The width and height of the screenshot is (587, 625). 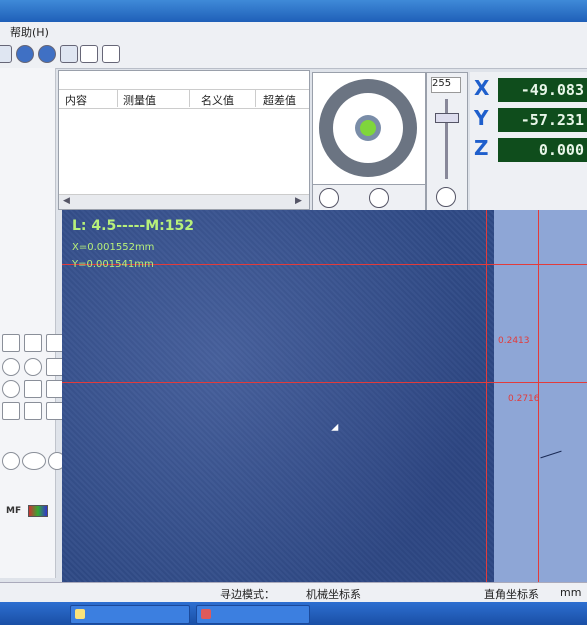 What do you see at coordinates (38, 511) in the screenshot?
I see `color-filter-icon` at bounding box center [38, 511].